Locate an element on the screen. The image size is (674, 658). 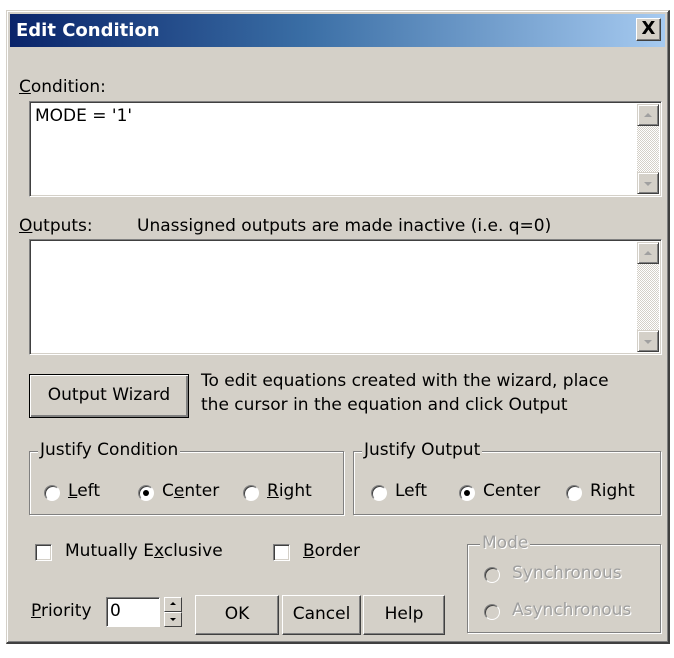
justify-condition-left-radio is located at coordinates (52, 493).